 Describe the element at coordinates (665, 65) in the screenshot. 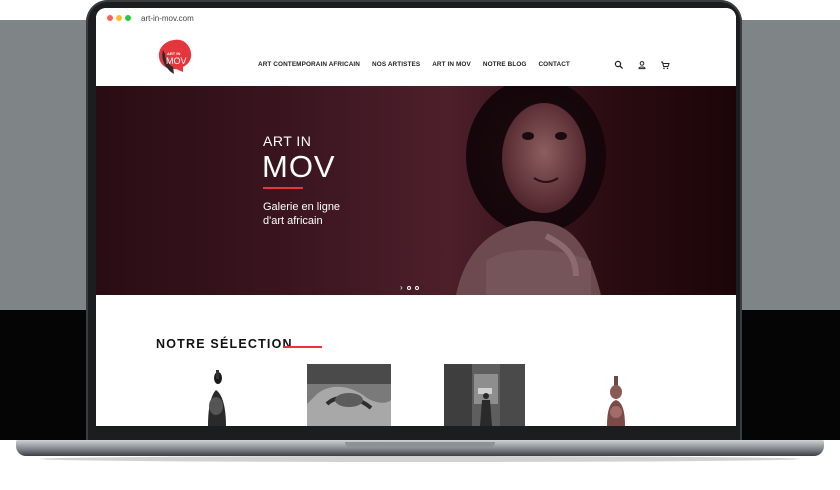

I see `cart-icon` at that location.